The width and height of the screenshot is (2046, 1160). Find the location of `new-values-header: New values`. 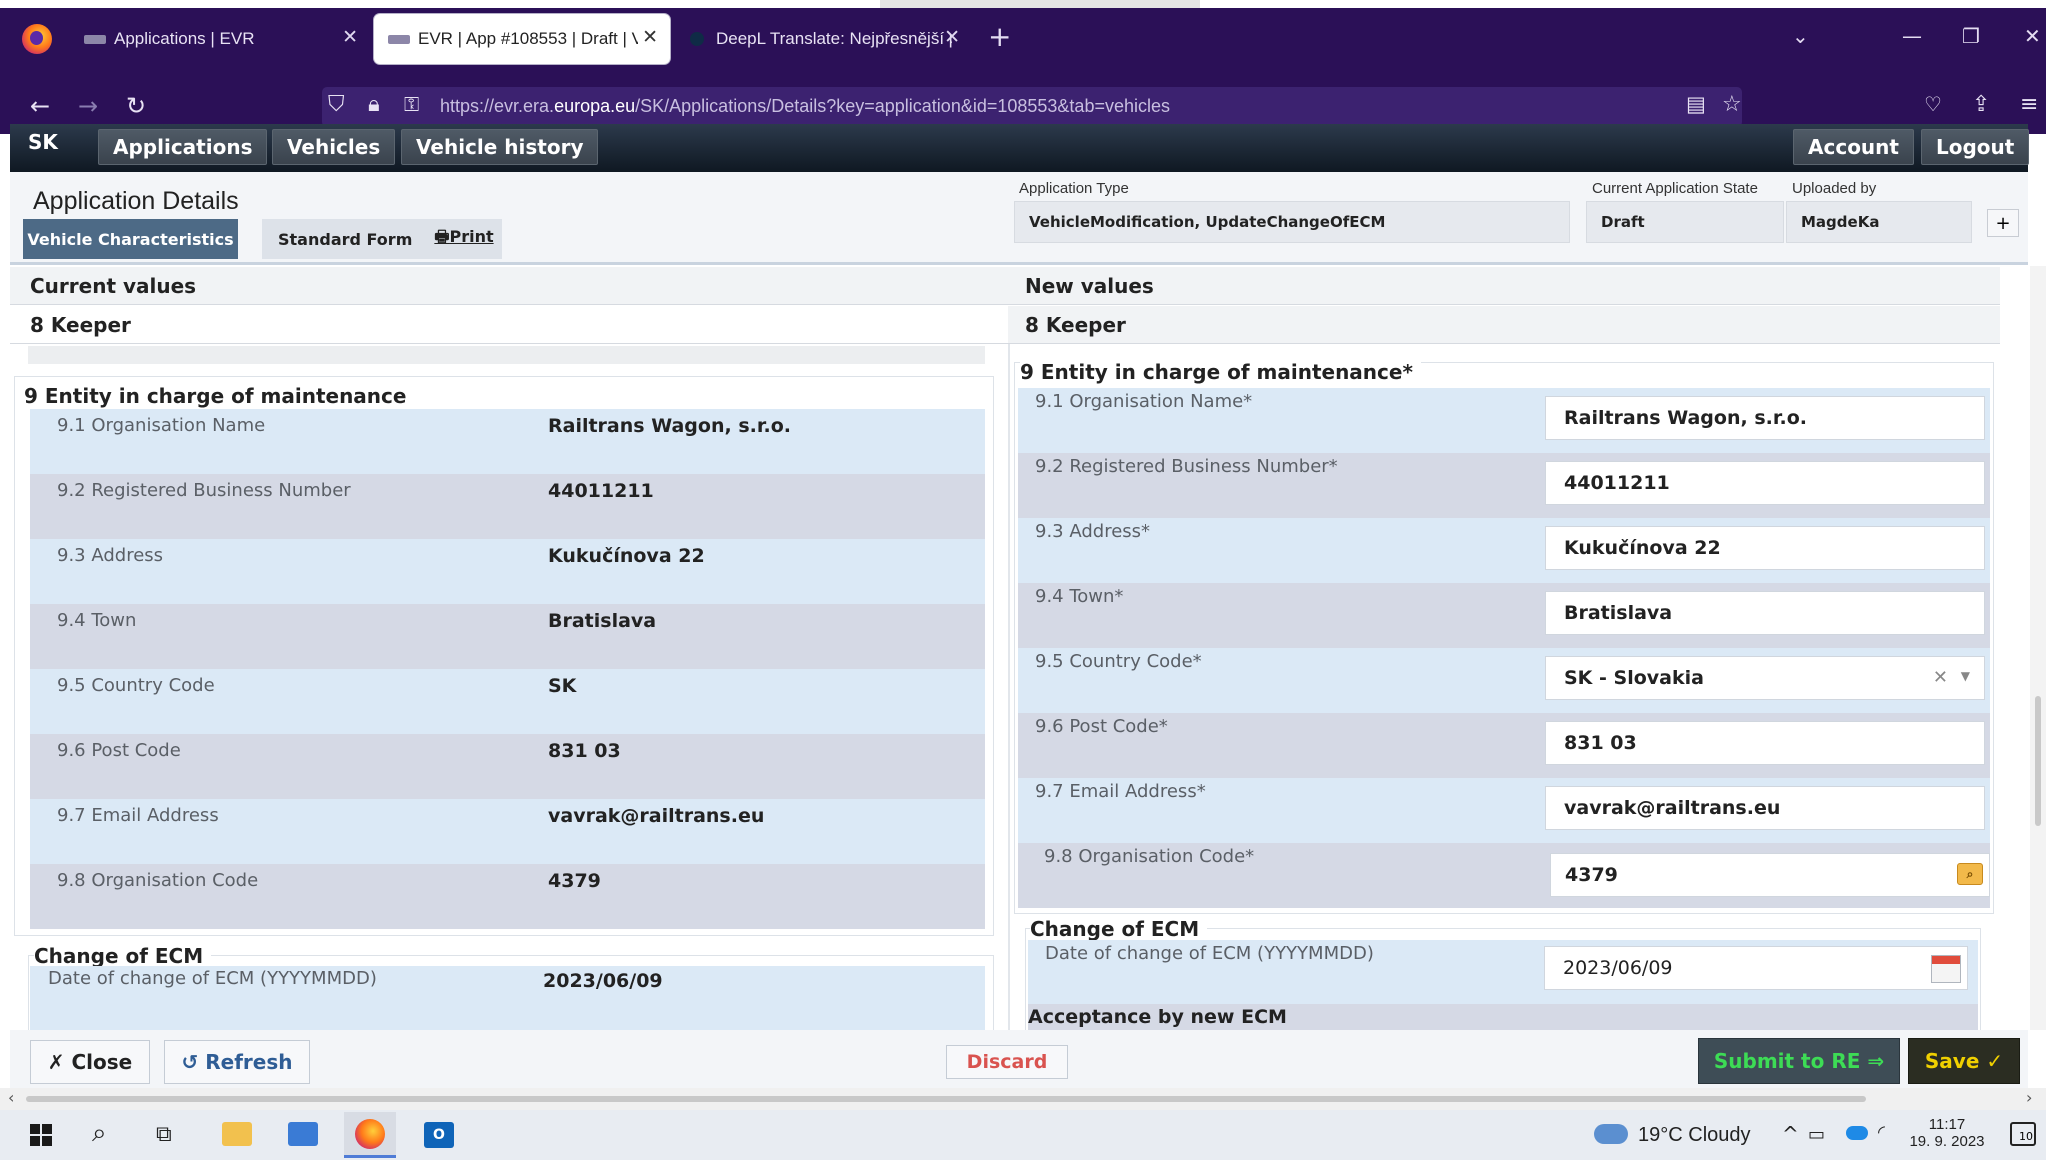

new-values-header: New values is located at coordinates (1504, 286).